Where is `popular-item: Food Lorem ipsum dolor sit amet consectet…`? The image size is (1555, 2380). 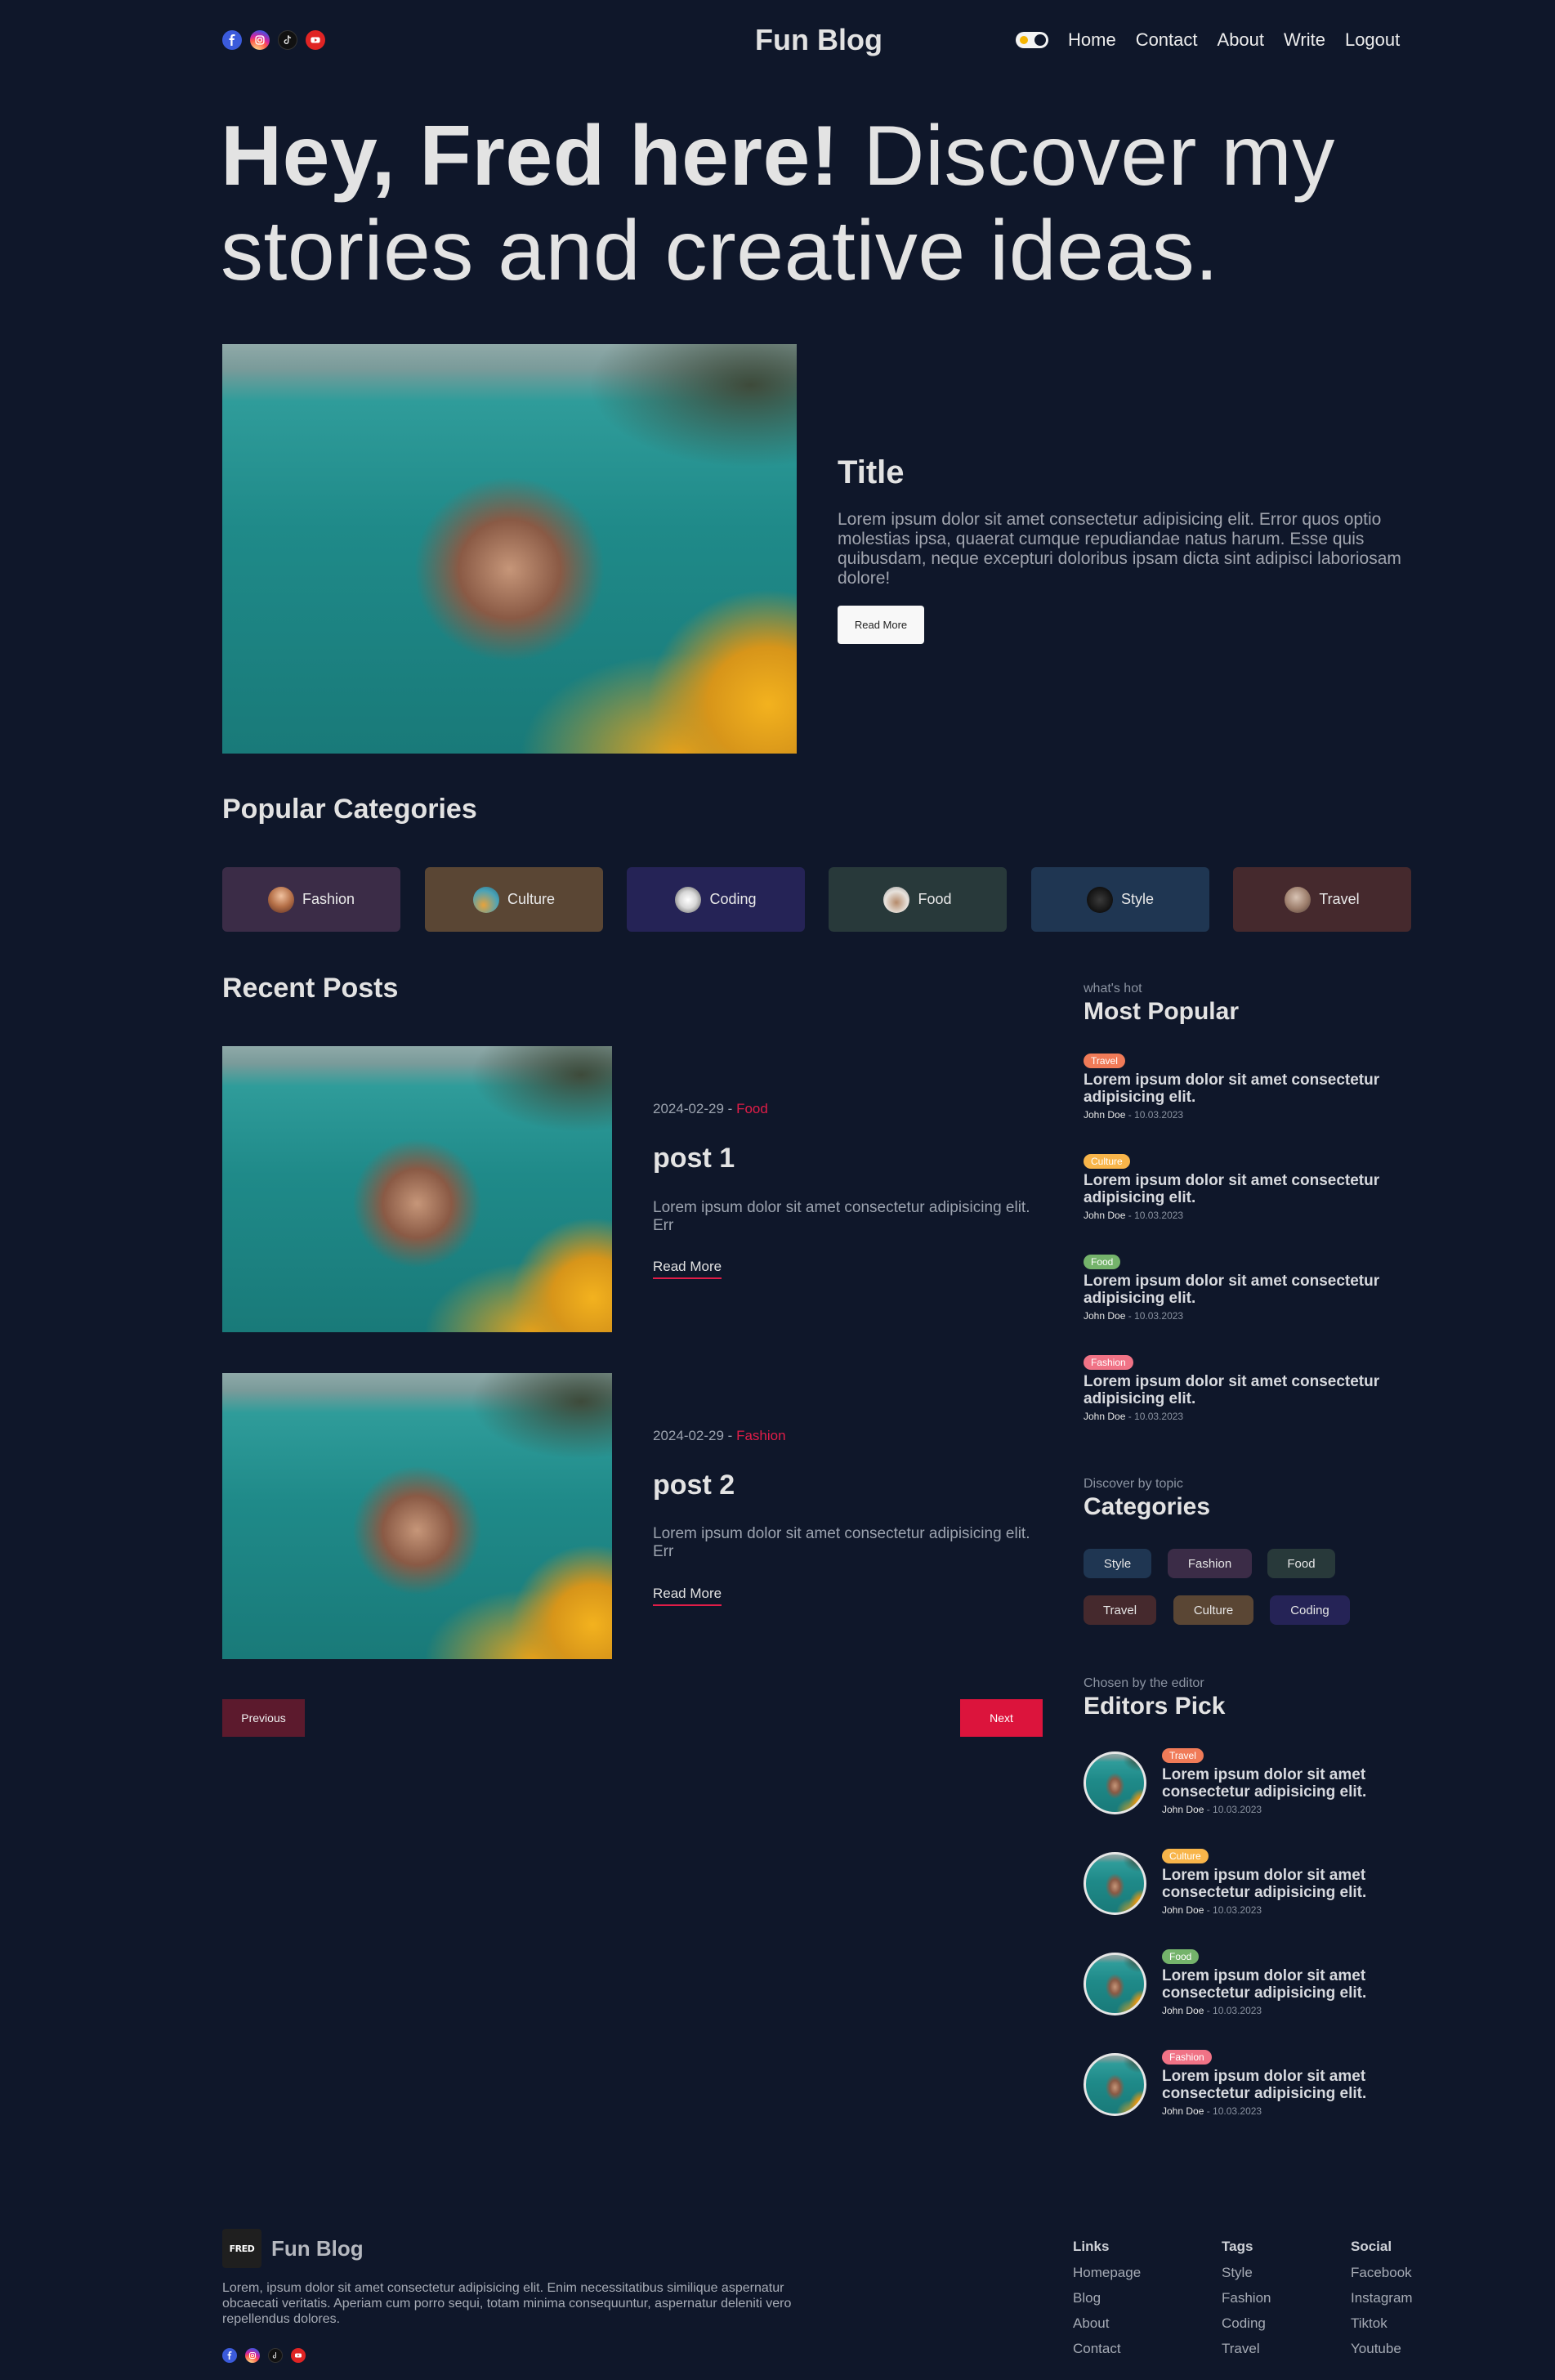 popular-item: Food Lorem ipsum dolor sit amet consectet… is located at coordinates (1239, 1289).